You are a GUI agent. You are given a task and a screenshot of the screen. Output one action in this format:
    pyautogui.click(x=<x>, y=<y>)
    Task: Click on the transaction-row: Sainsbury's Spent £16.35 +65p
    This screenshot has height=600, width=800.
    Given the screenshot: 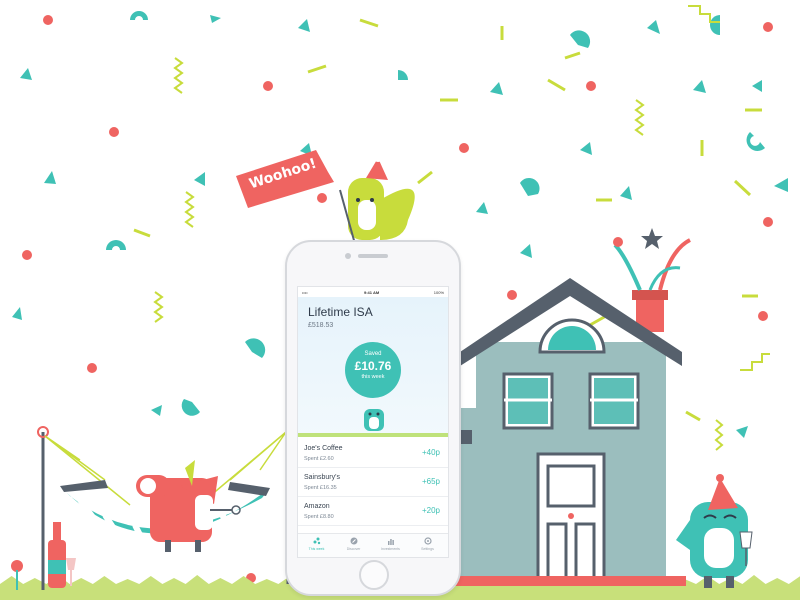 What is the action you would take?
    pyautogui.click(x=373, y=482)
    